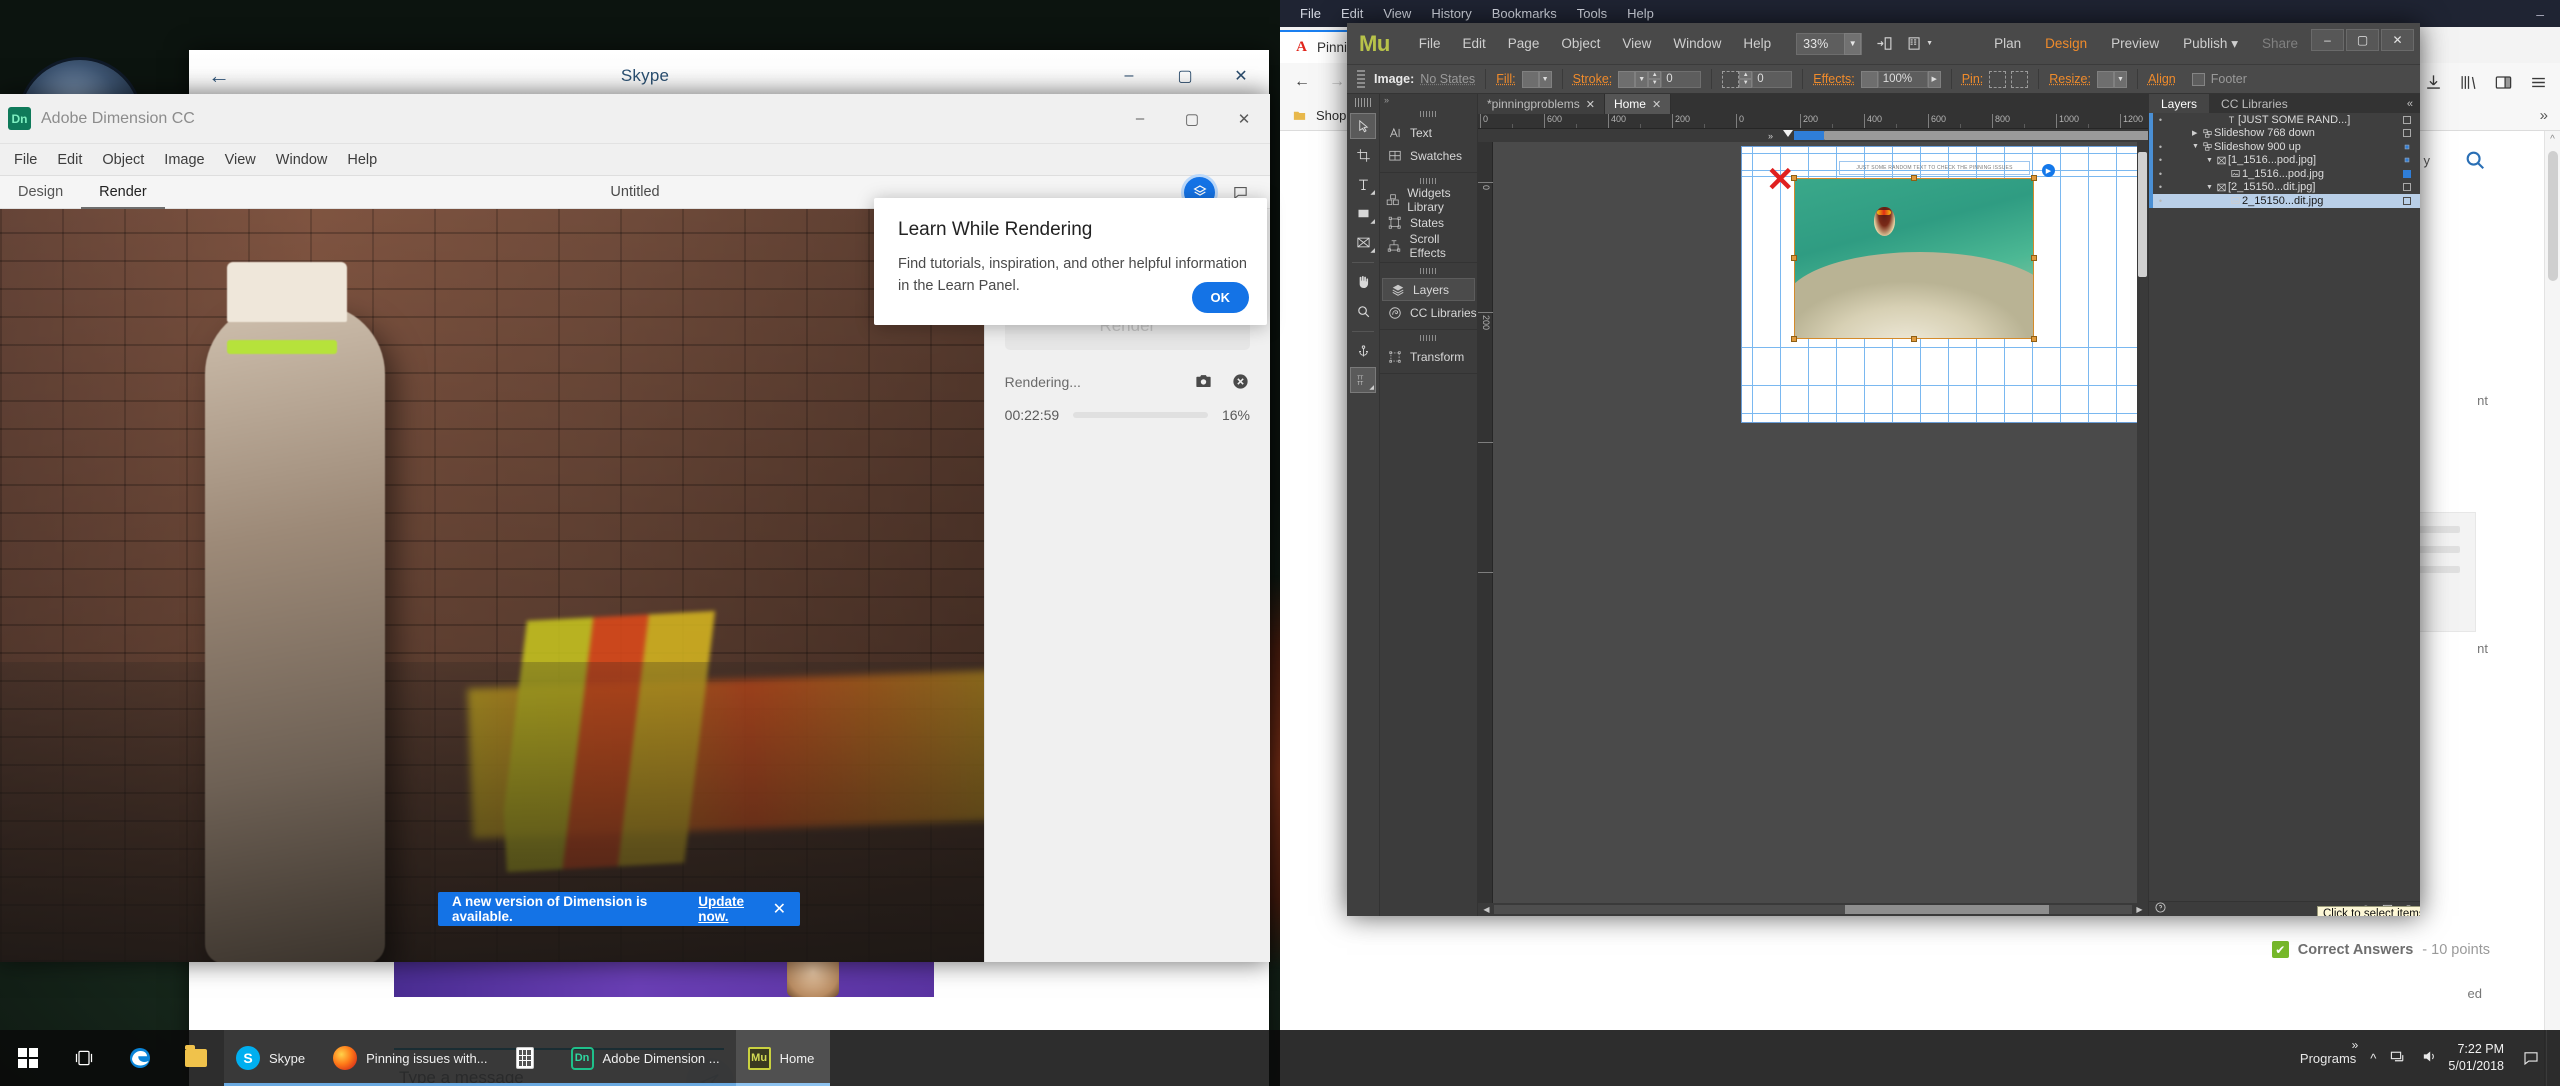 This screenshot has width=2560, height=1086. I want to click on new-page-icon, so click(1884, 43).